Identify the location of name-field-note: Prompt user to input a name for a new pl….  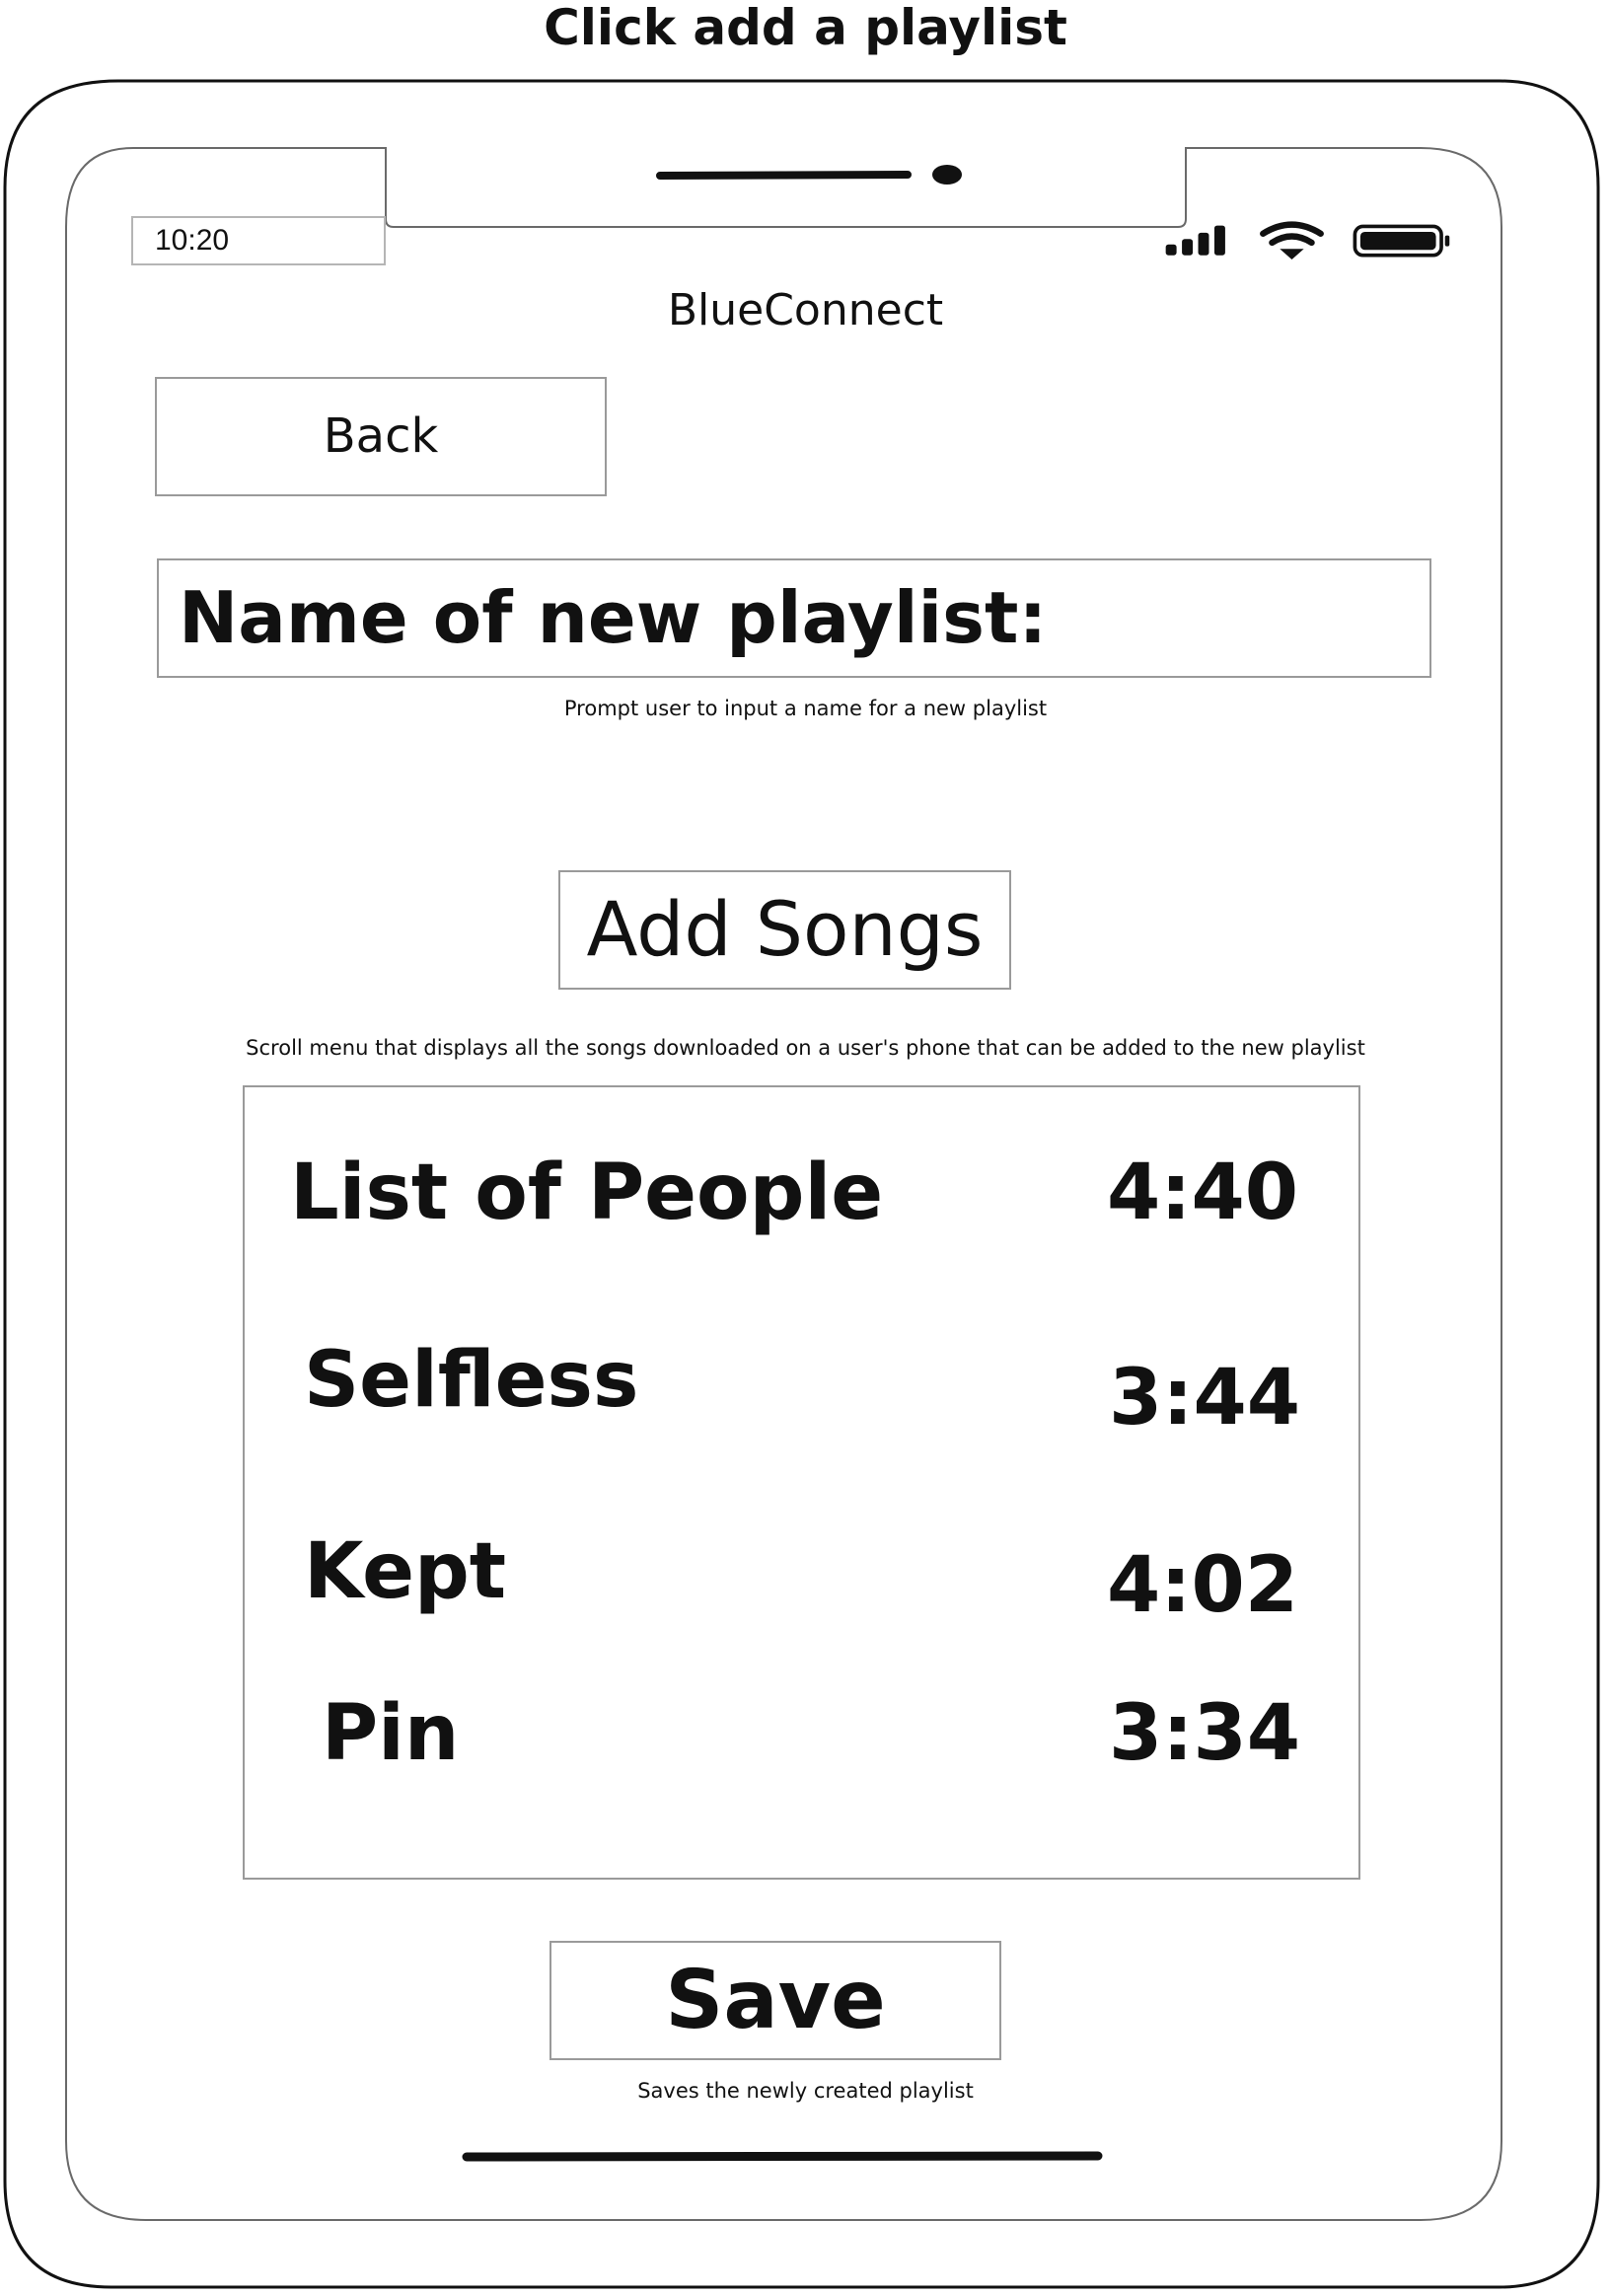
(806, 708).